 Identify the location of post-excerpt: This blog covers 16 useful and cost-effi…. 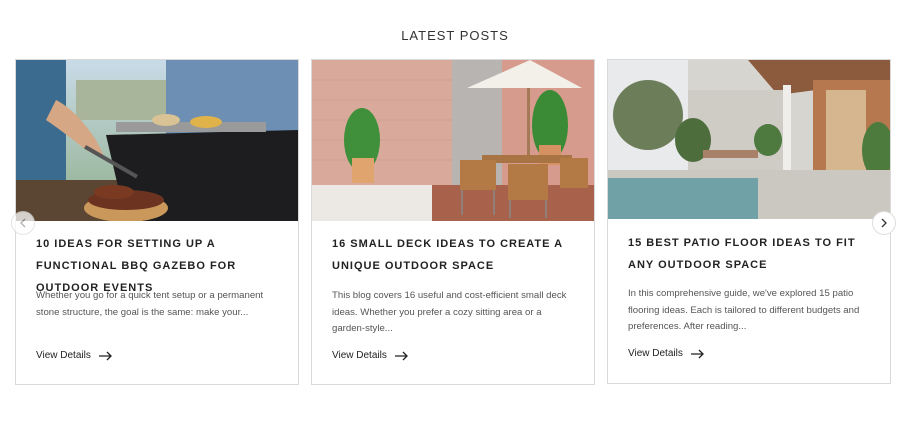
(449, 312).